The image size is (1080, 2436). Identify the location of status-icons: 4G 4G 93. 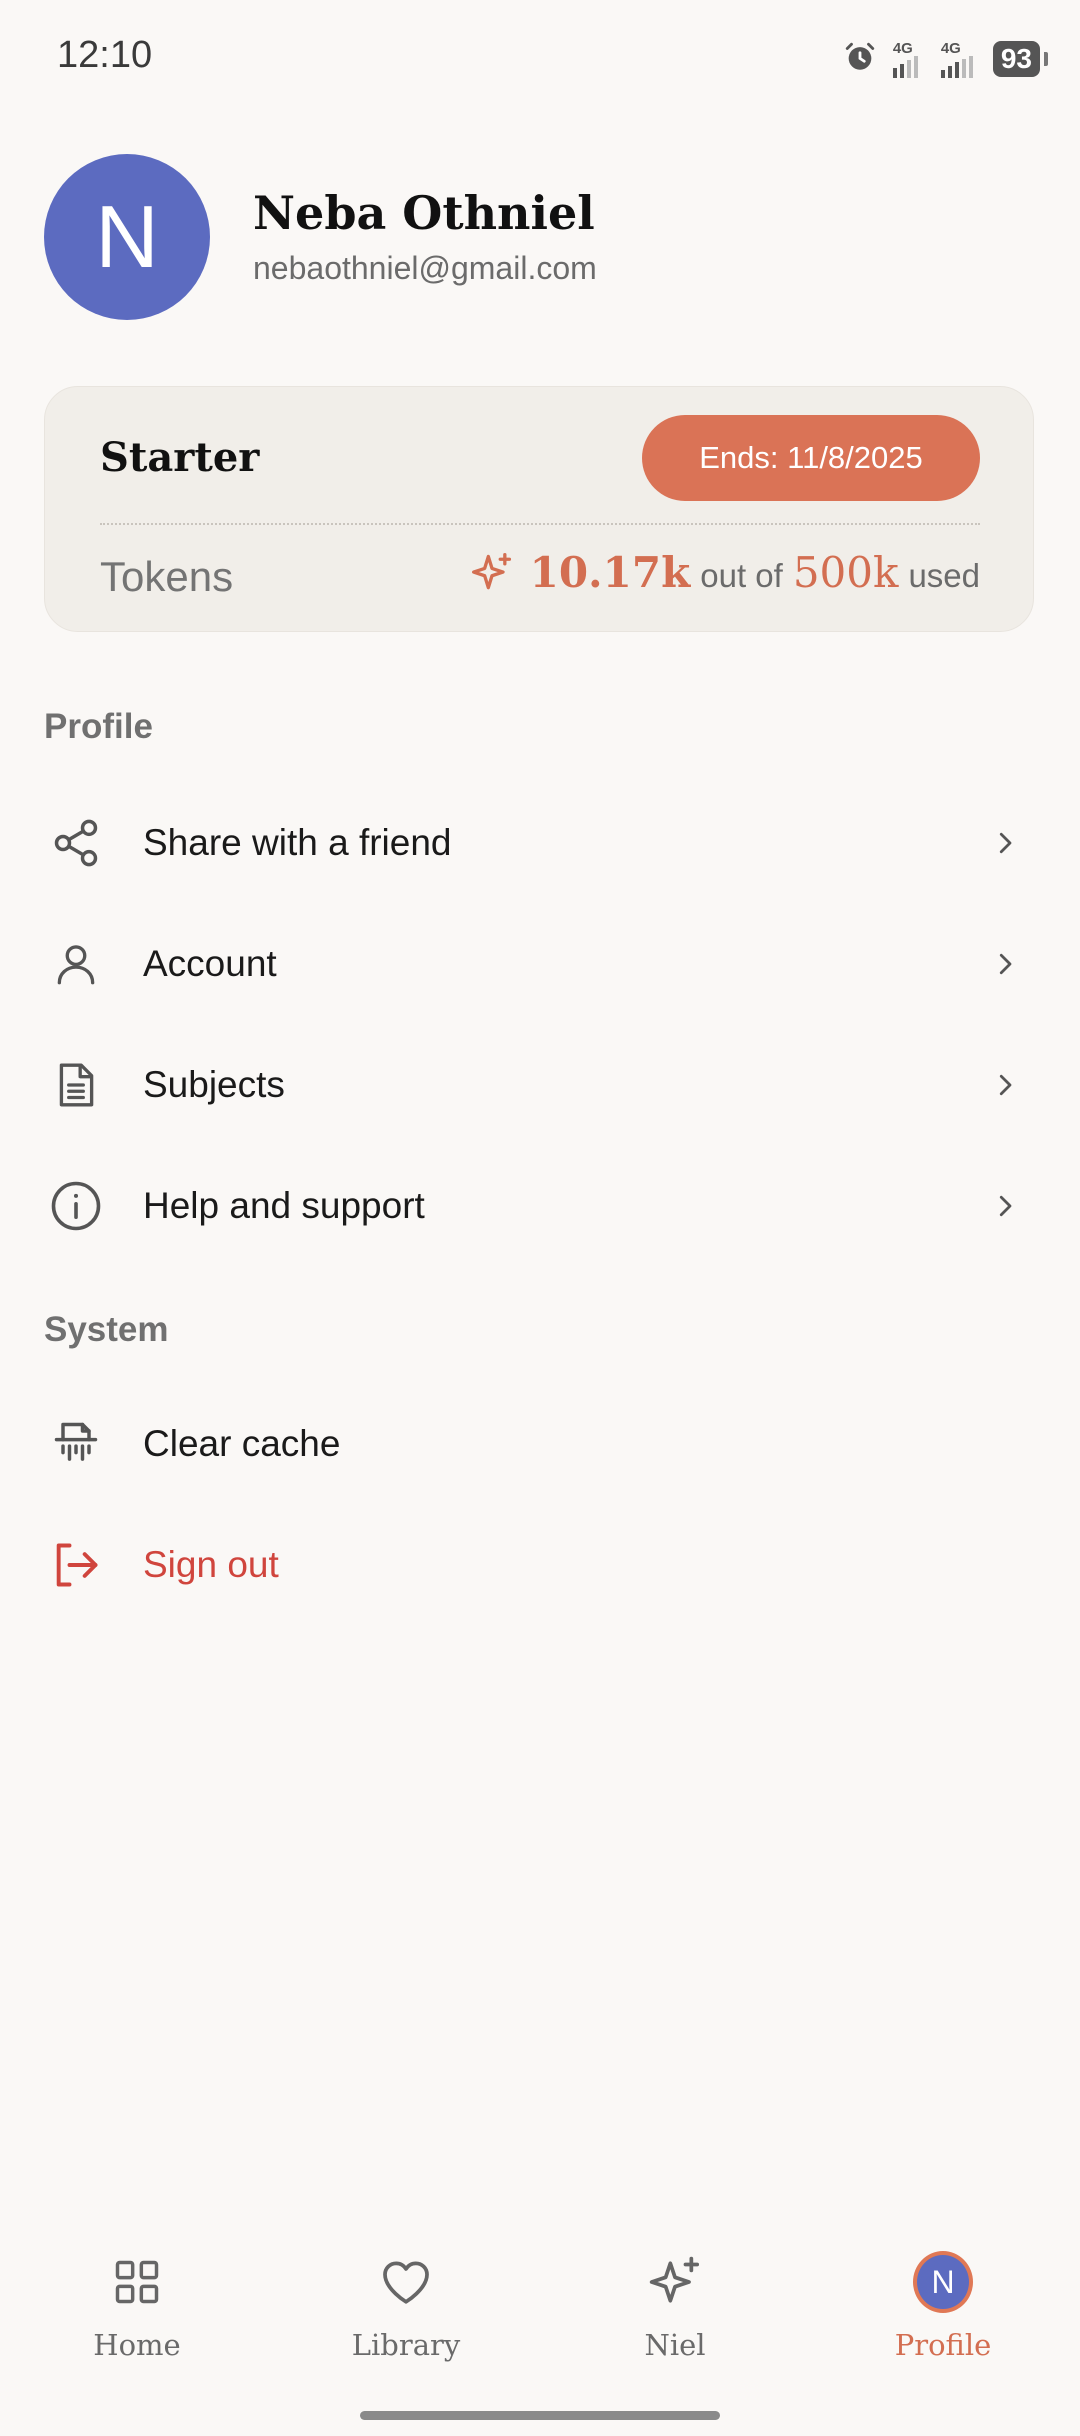
(946, 59).